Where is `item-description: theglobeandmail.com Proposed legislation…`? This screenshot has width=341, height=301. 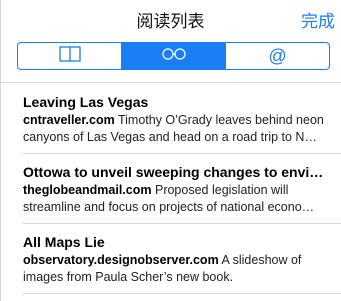 item-description: theglobeandmail.com Proposed legislation… is located at coordinates (178, 199).